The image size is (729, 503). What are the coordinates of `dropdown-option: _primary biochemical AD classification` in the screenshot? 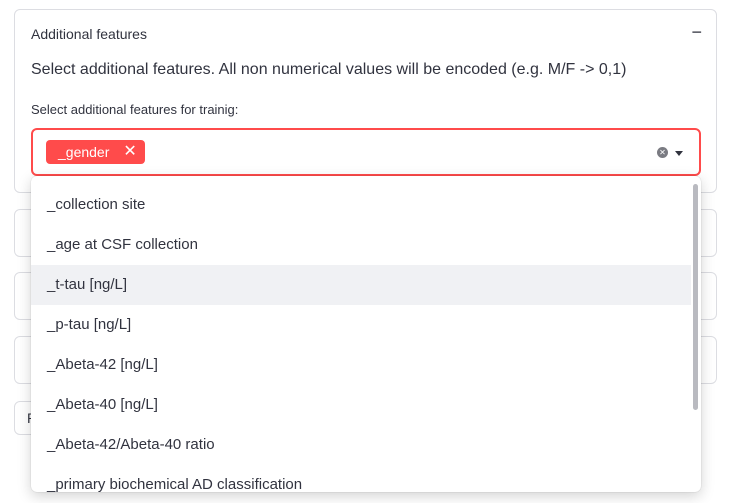 It's located at (361, 478).